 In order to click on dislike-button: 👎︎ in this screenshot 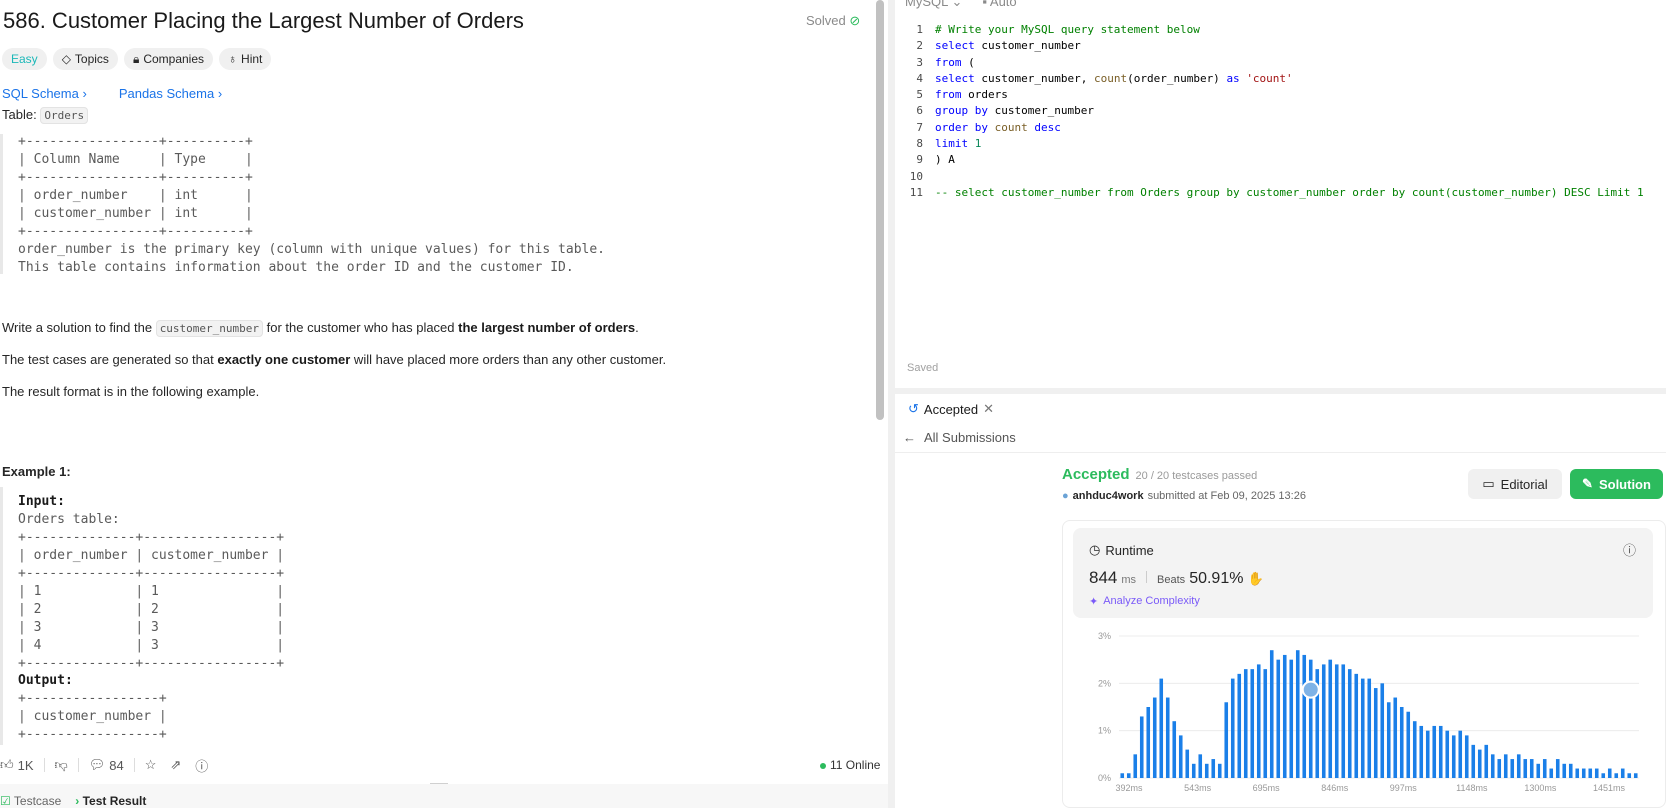, I will do `click(61, 765)`.